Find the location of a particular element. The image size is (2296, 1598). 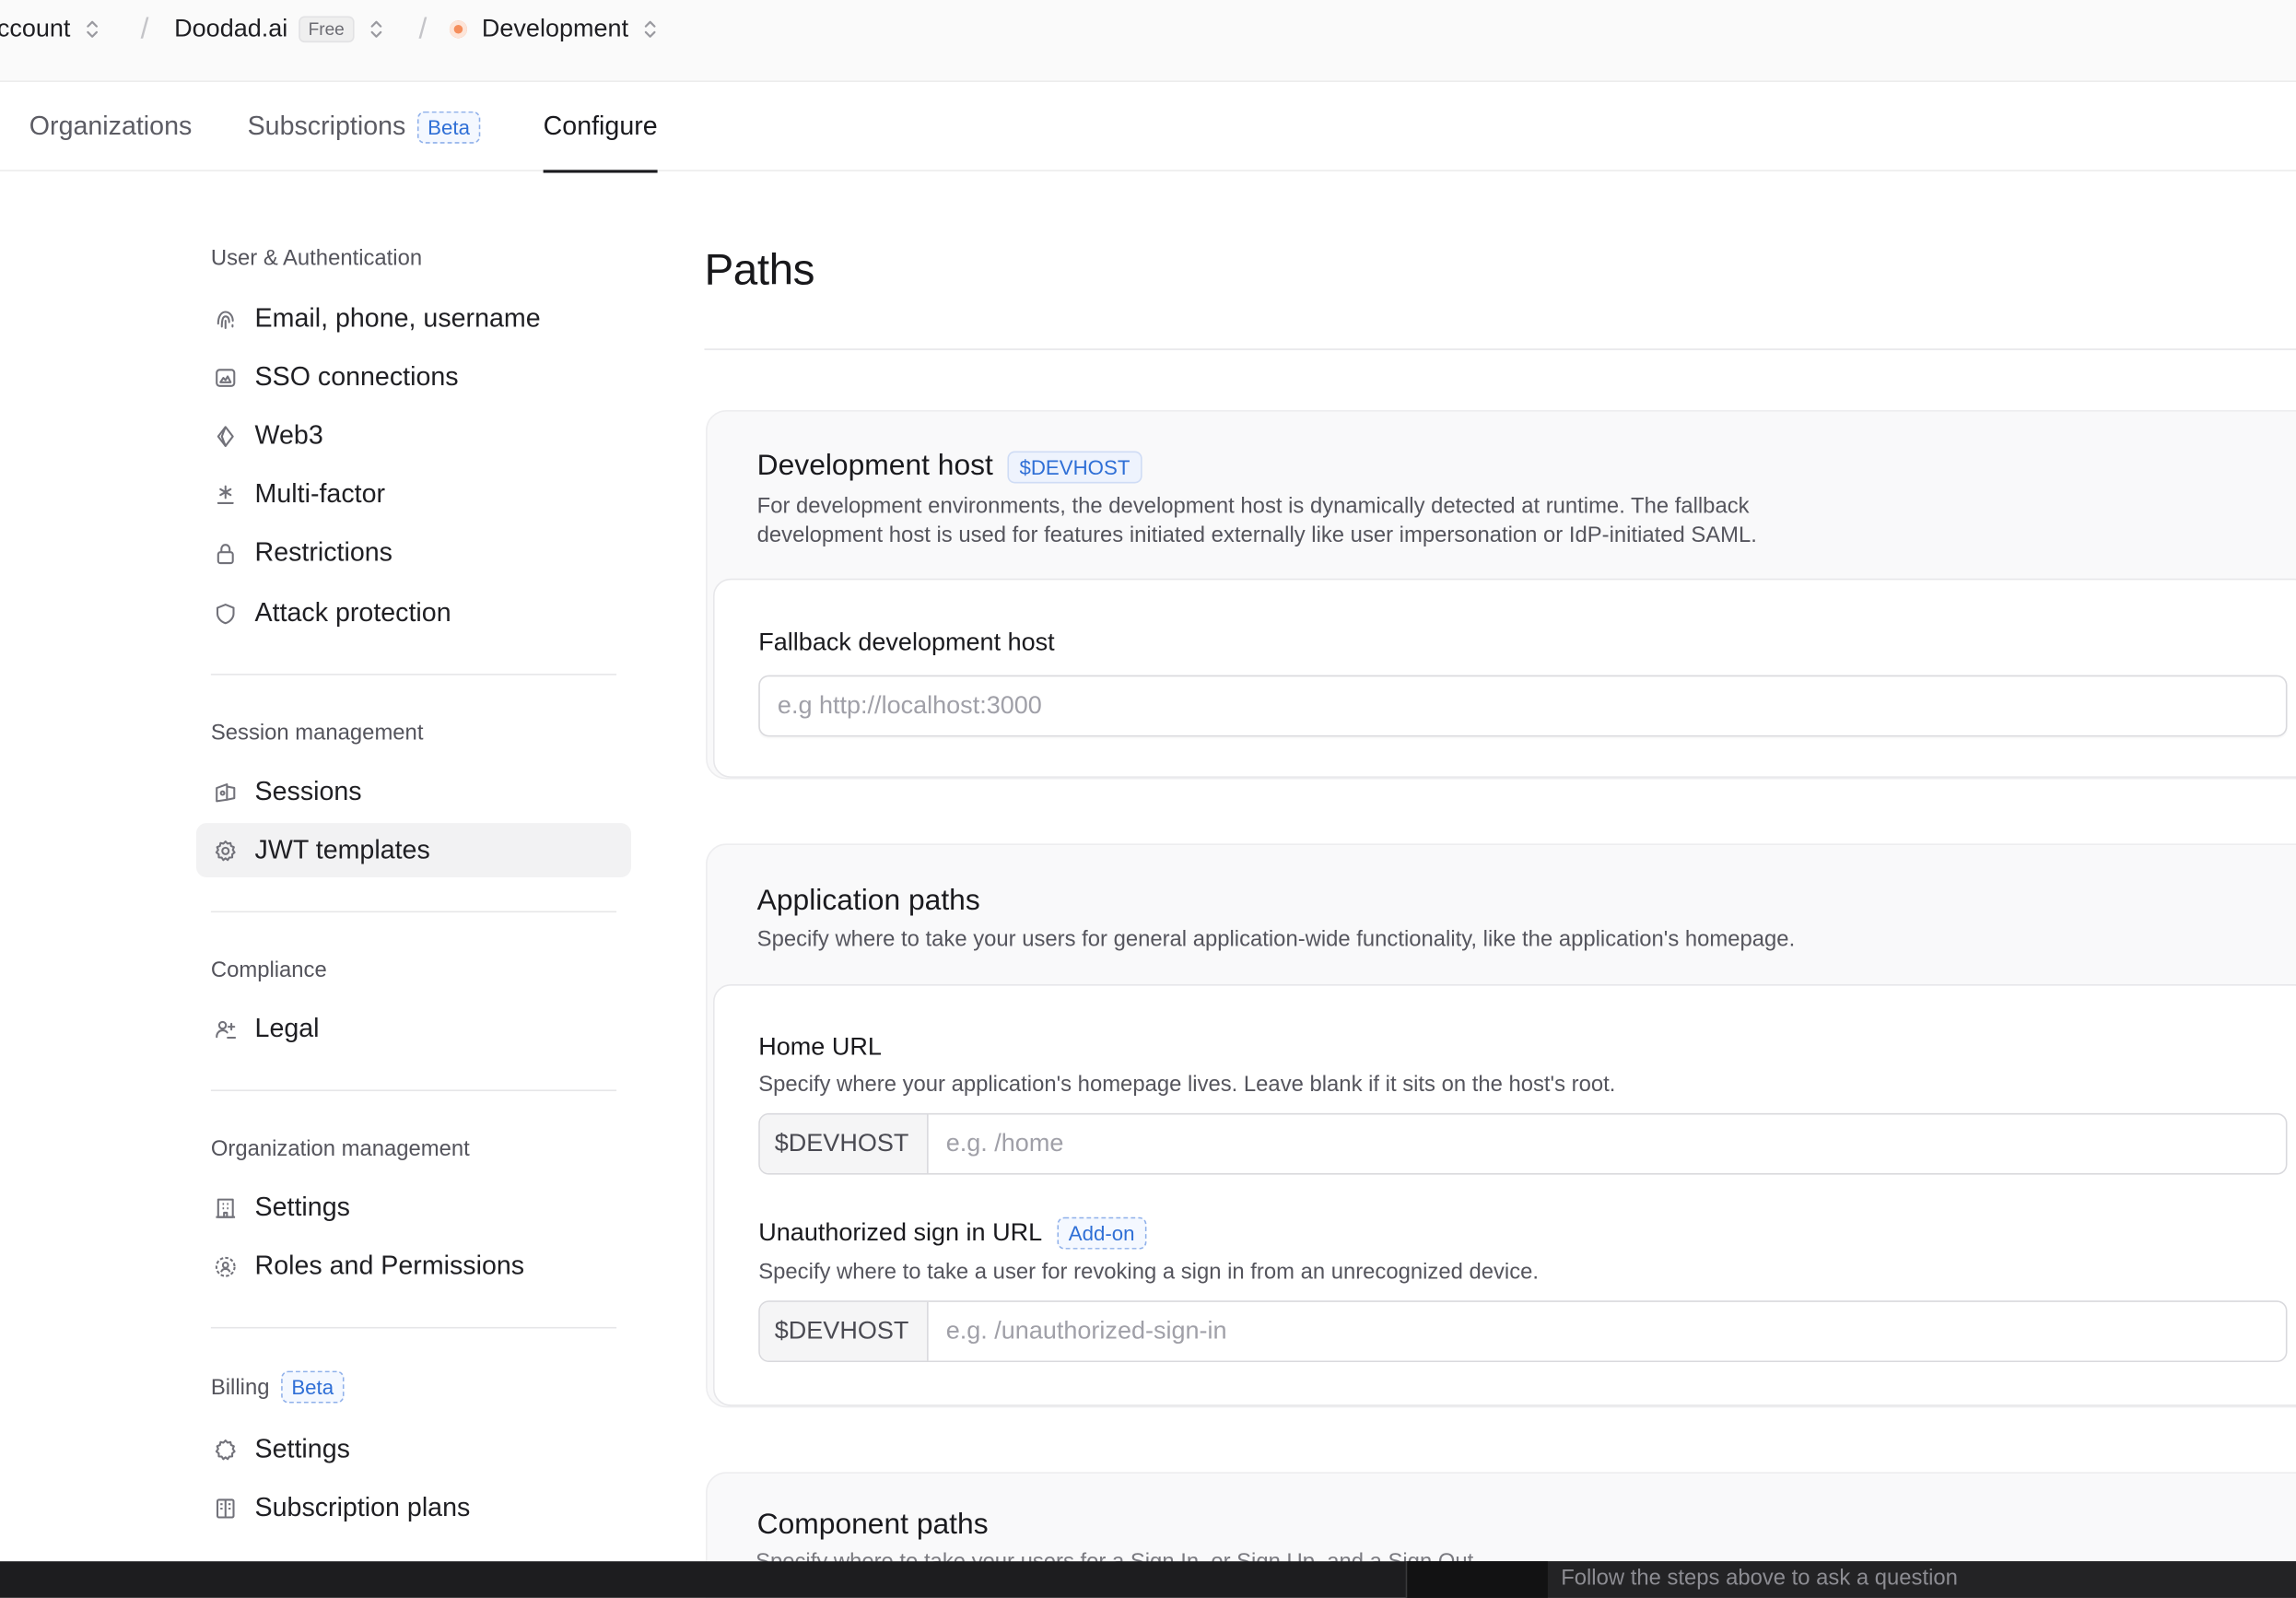

sidebar-item-sso-connections: SSO connections is located at coordinates (413, 377).